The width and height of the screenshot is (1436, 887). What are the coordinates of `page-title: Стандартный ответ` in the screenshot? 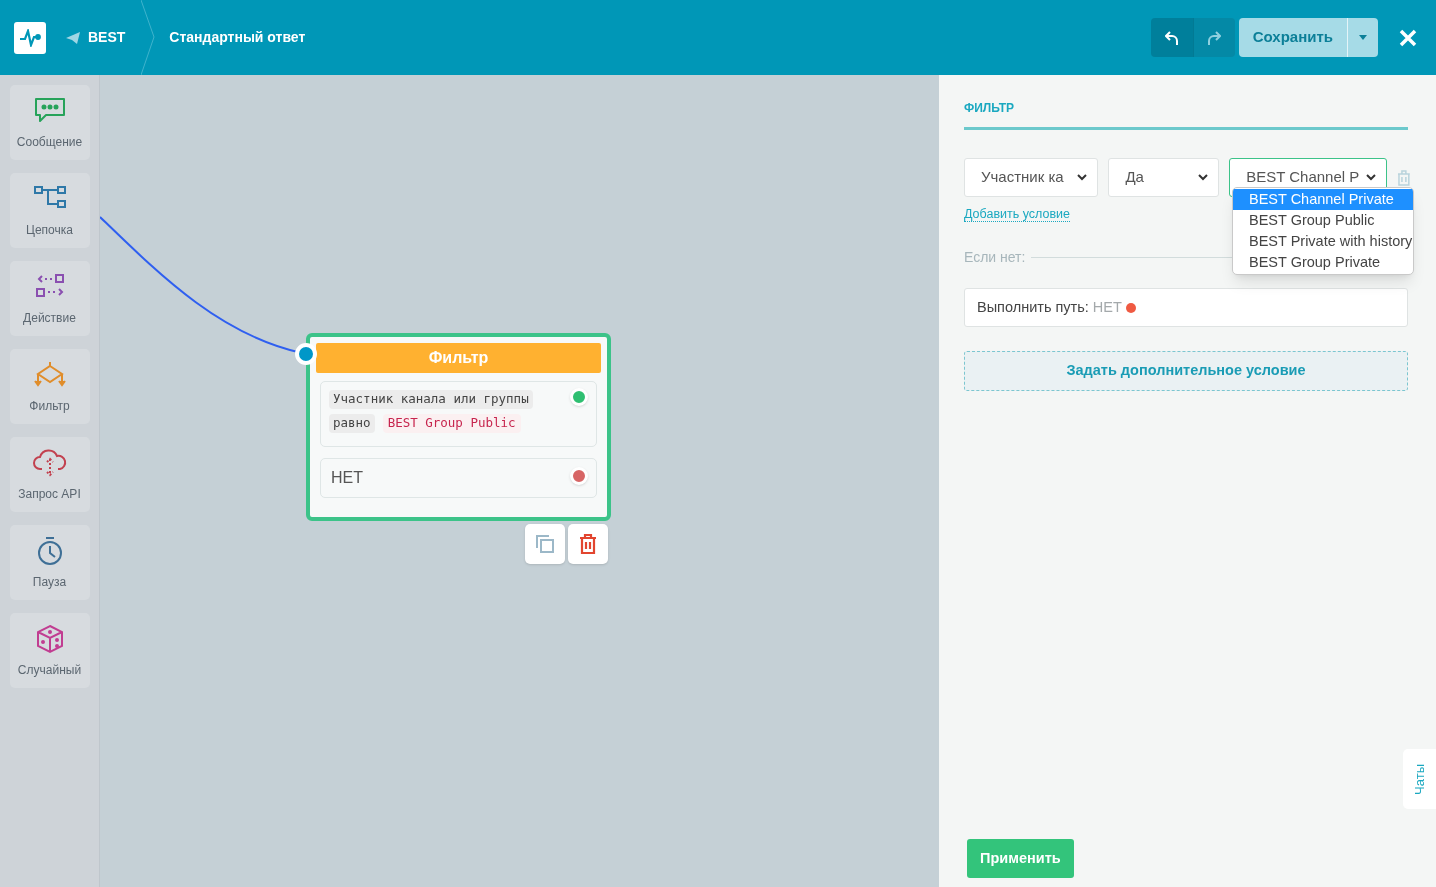 It's located at (237, 37).